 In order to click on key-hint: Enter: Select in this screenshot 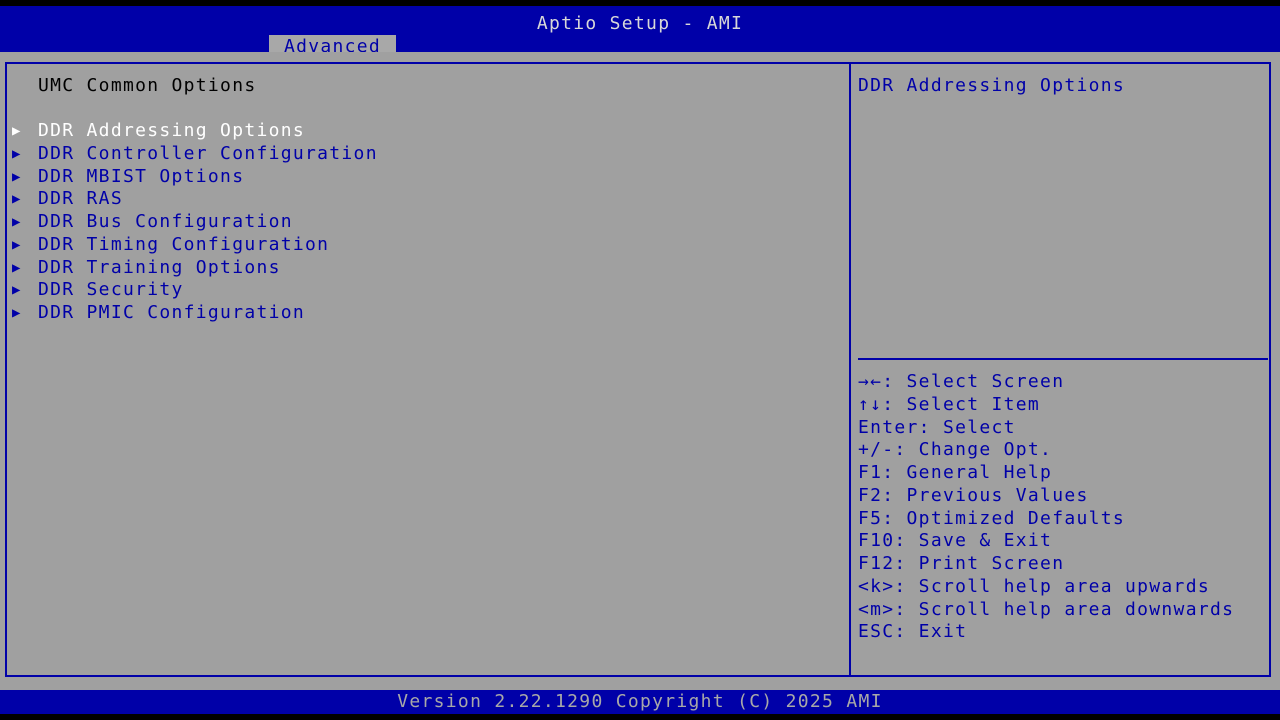, I will do `click(937, 427)`.